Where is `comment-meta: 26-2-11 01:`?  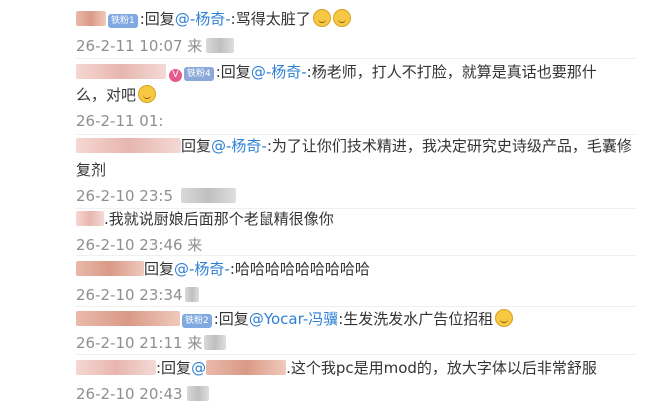
comment-meta: 26-2-11 01: is located at coordinates (119, 121).